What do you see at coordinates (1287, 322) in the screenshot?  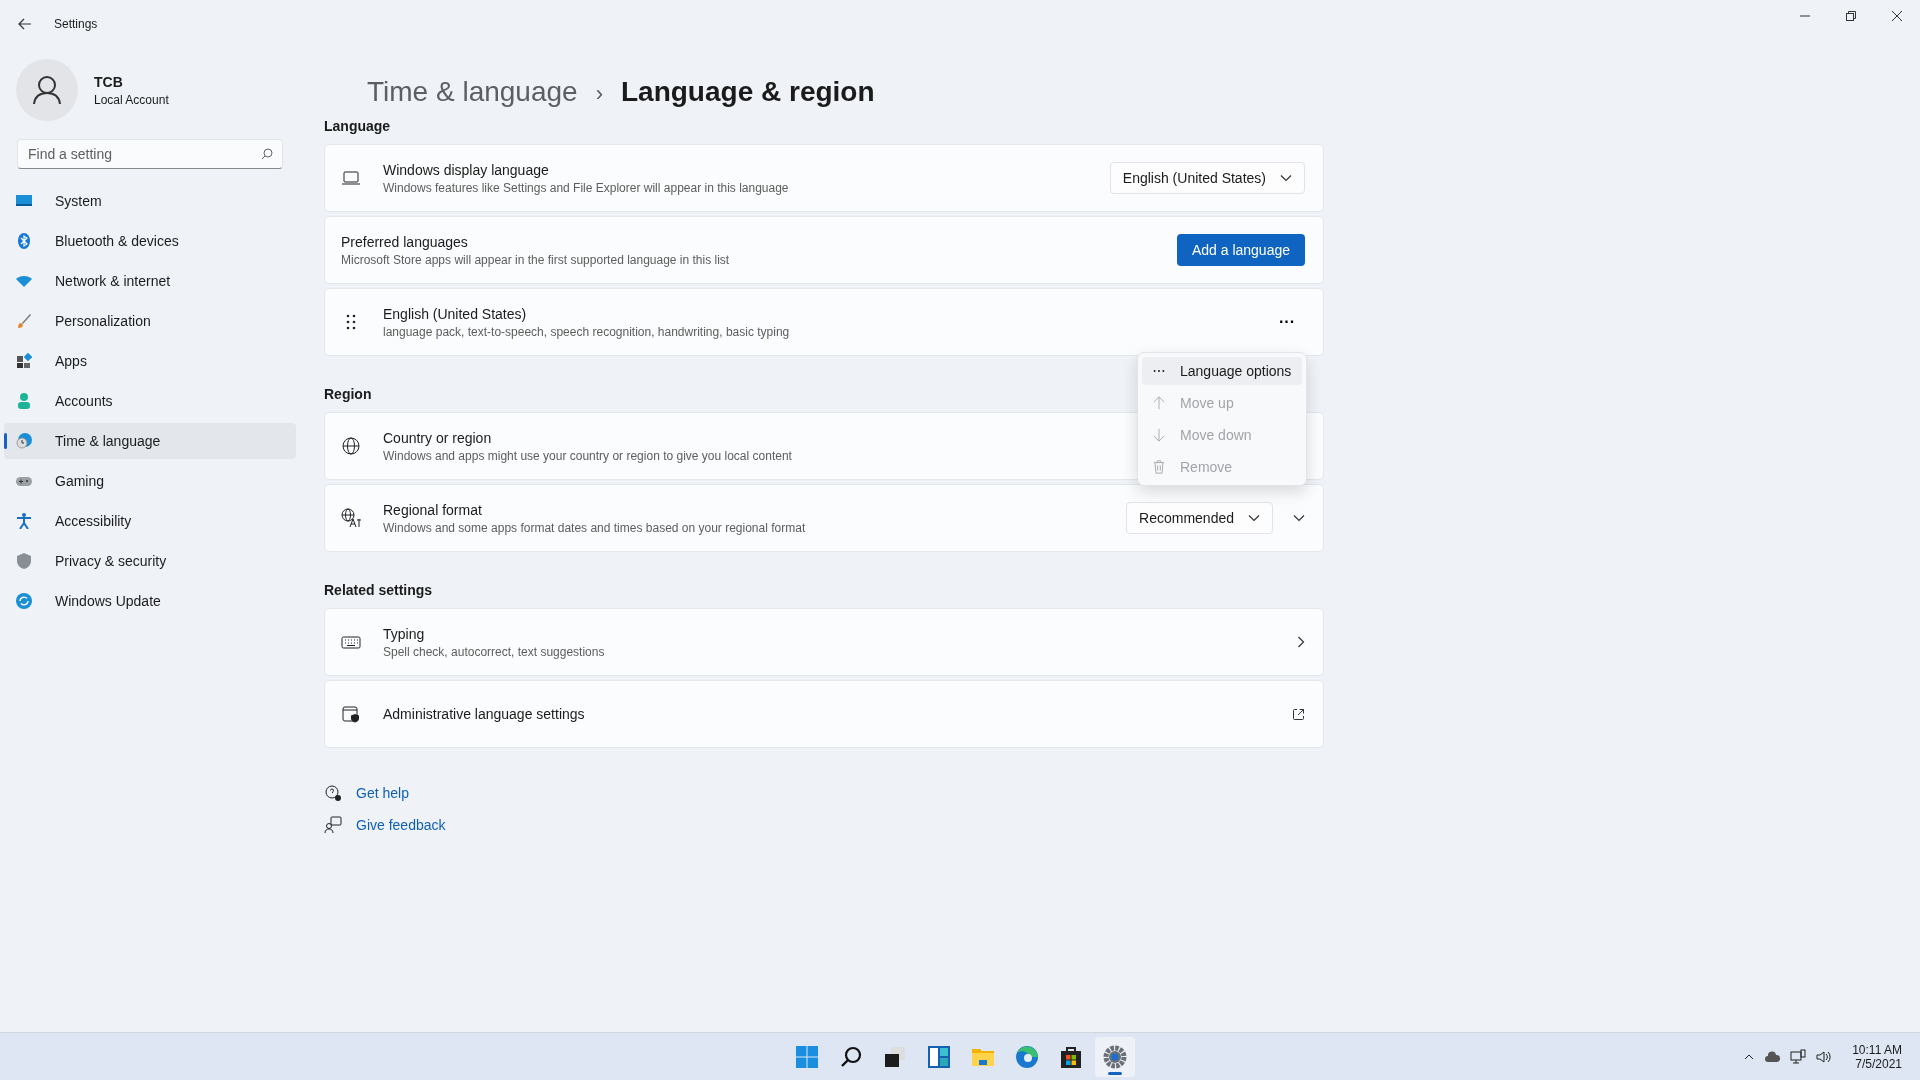 I see `more-button: ···` at bounding box center [1287, 322].